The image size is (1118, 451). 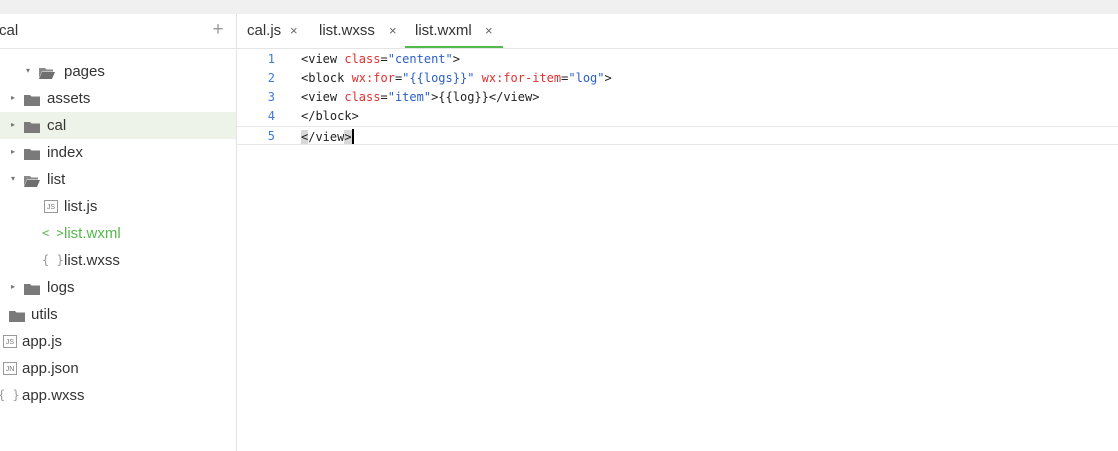 I want to click on markup-file-icon: < >, so click(x=53, y=233).